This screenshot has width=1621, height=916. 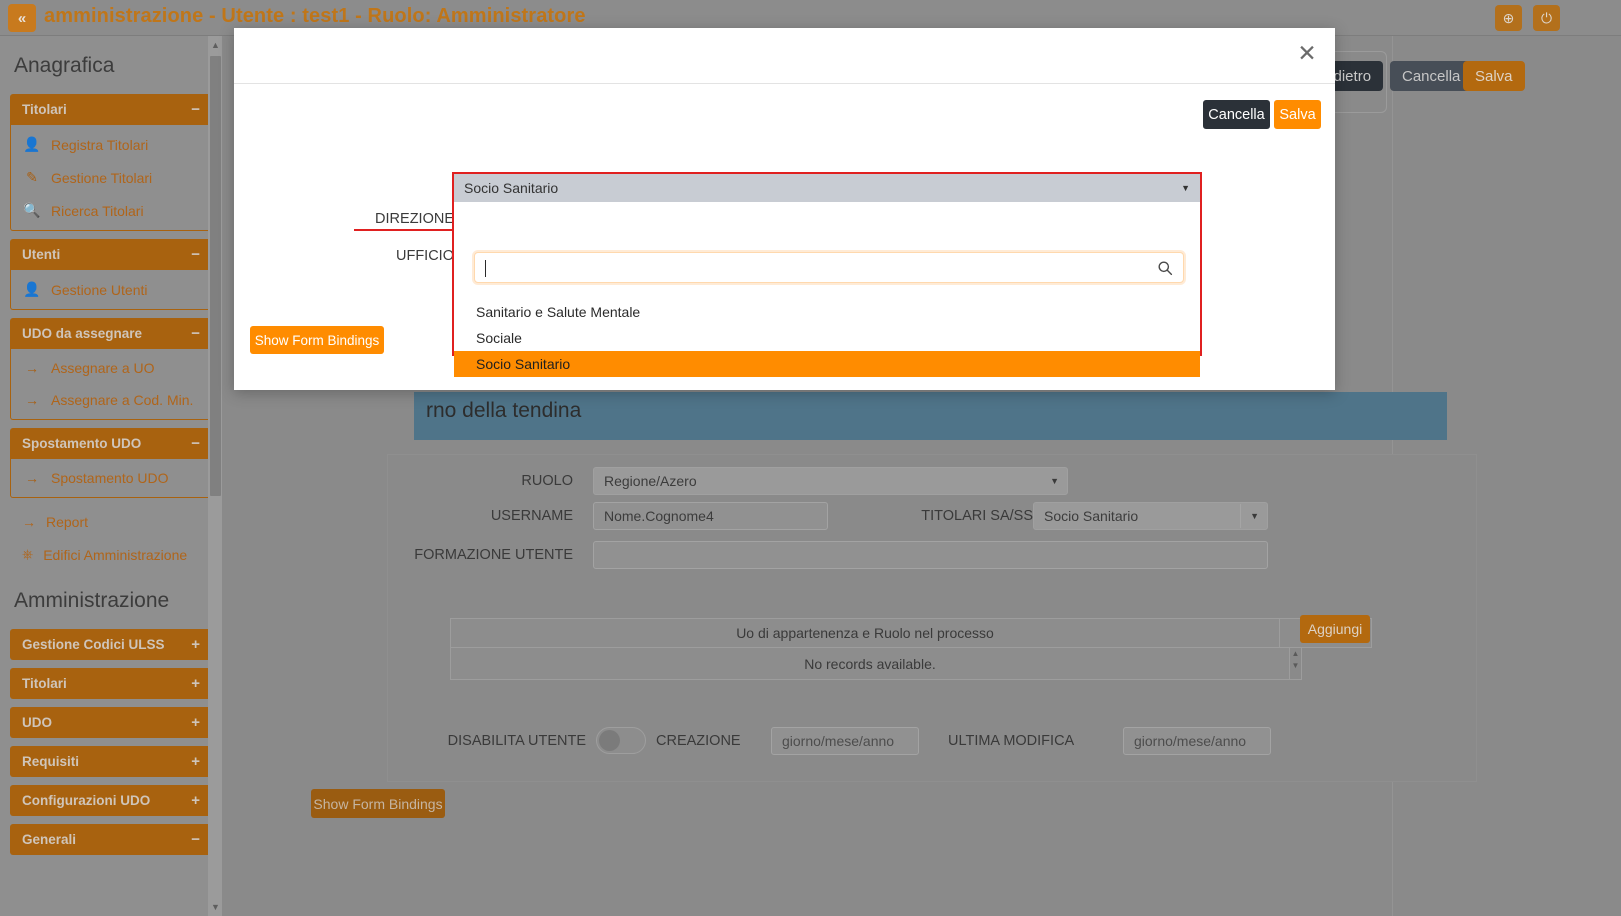 I want to click on direzione-selected-value: Socio Sanitario, so click(x=511, y=188).